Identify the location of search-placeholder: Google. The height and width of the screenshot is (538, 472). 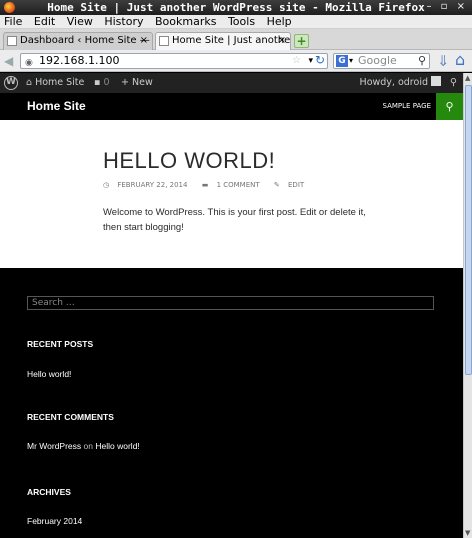
(377, 60).